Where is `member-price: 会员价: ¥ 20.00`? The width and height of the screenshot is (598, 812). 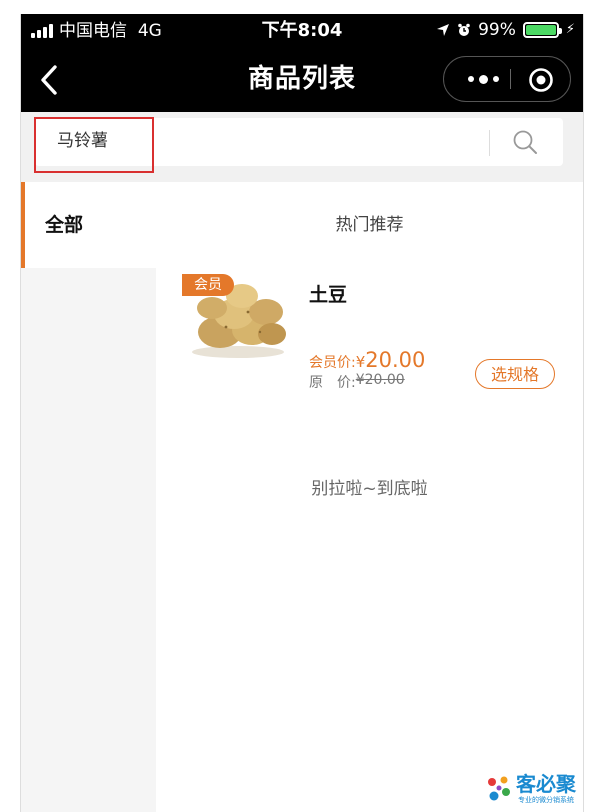
member-price: 会员价: ¥ 20.00 is located at coordinates (367, 360).